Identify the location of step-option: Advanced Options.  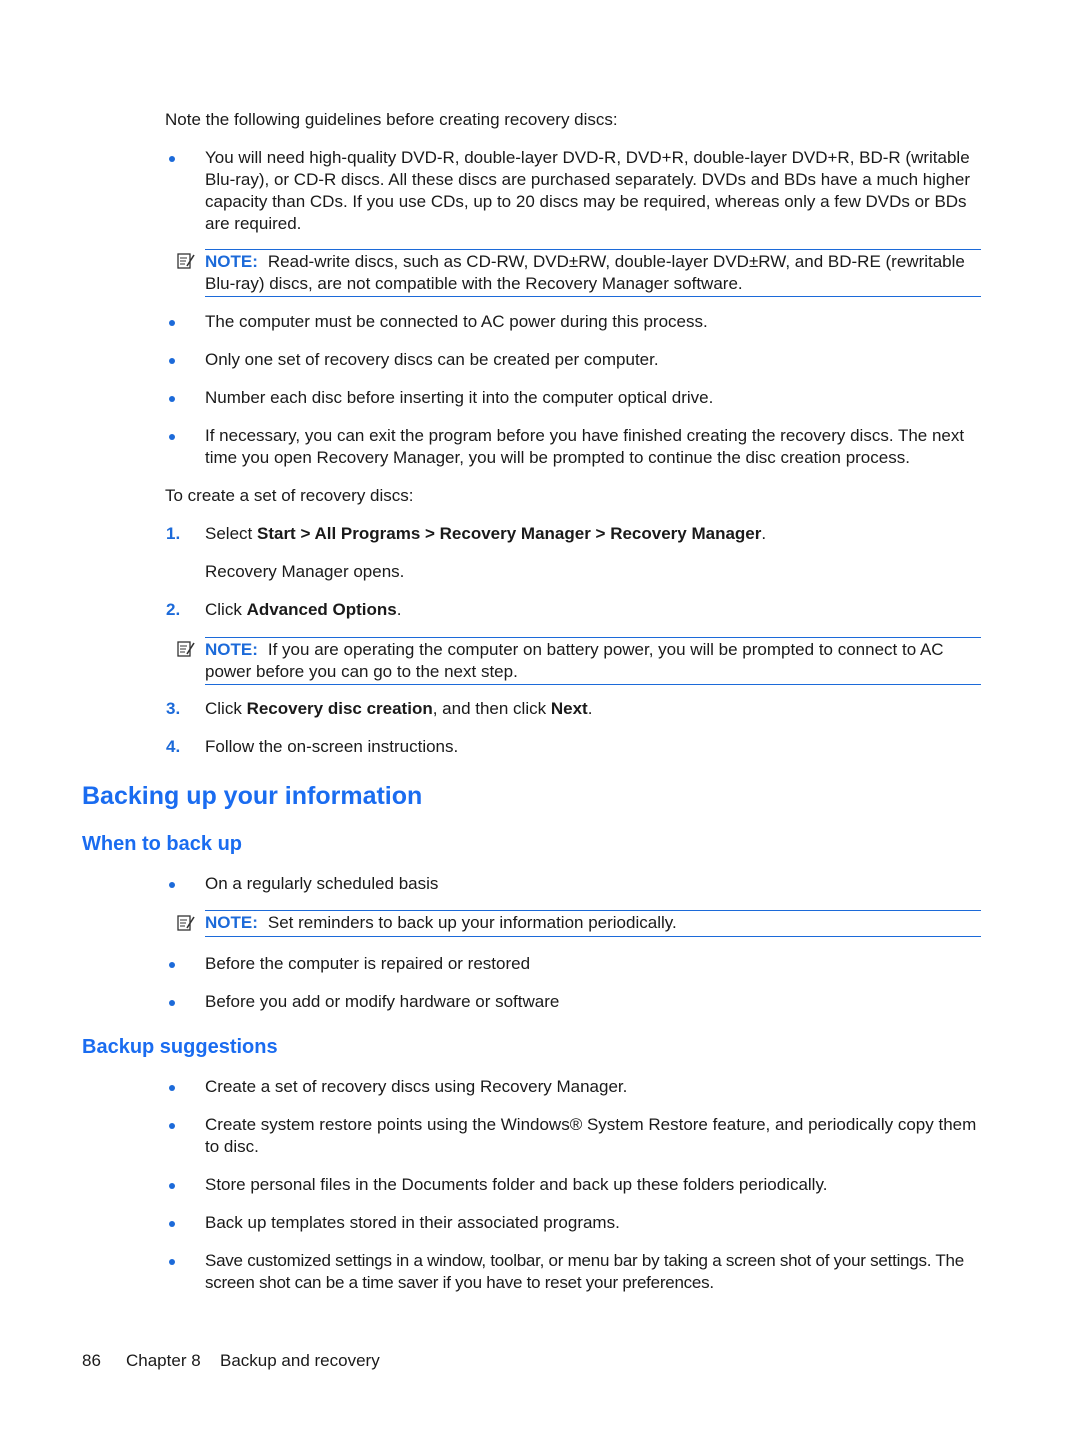
(321, 609).